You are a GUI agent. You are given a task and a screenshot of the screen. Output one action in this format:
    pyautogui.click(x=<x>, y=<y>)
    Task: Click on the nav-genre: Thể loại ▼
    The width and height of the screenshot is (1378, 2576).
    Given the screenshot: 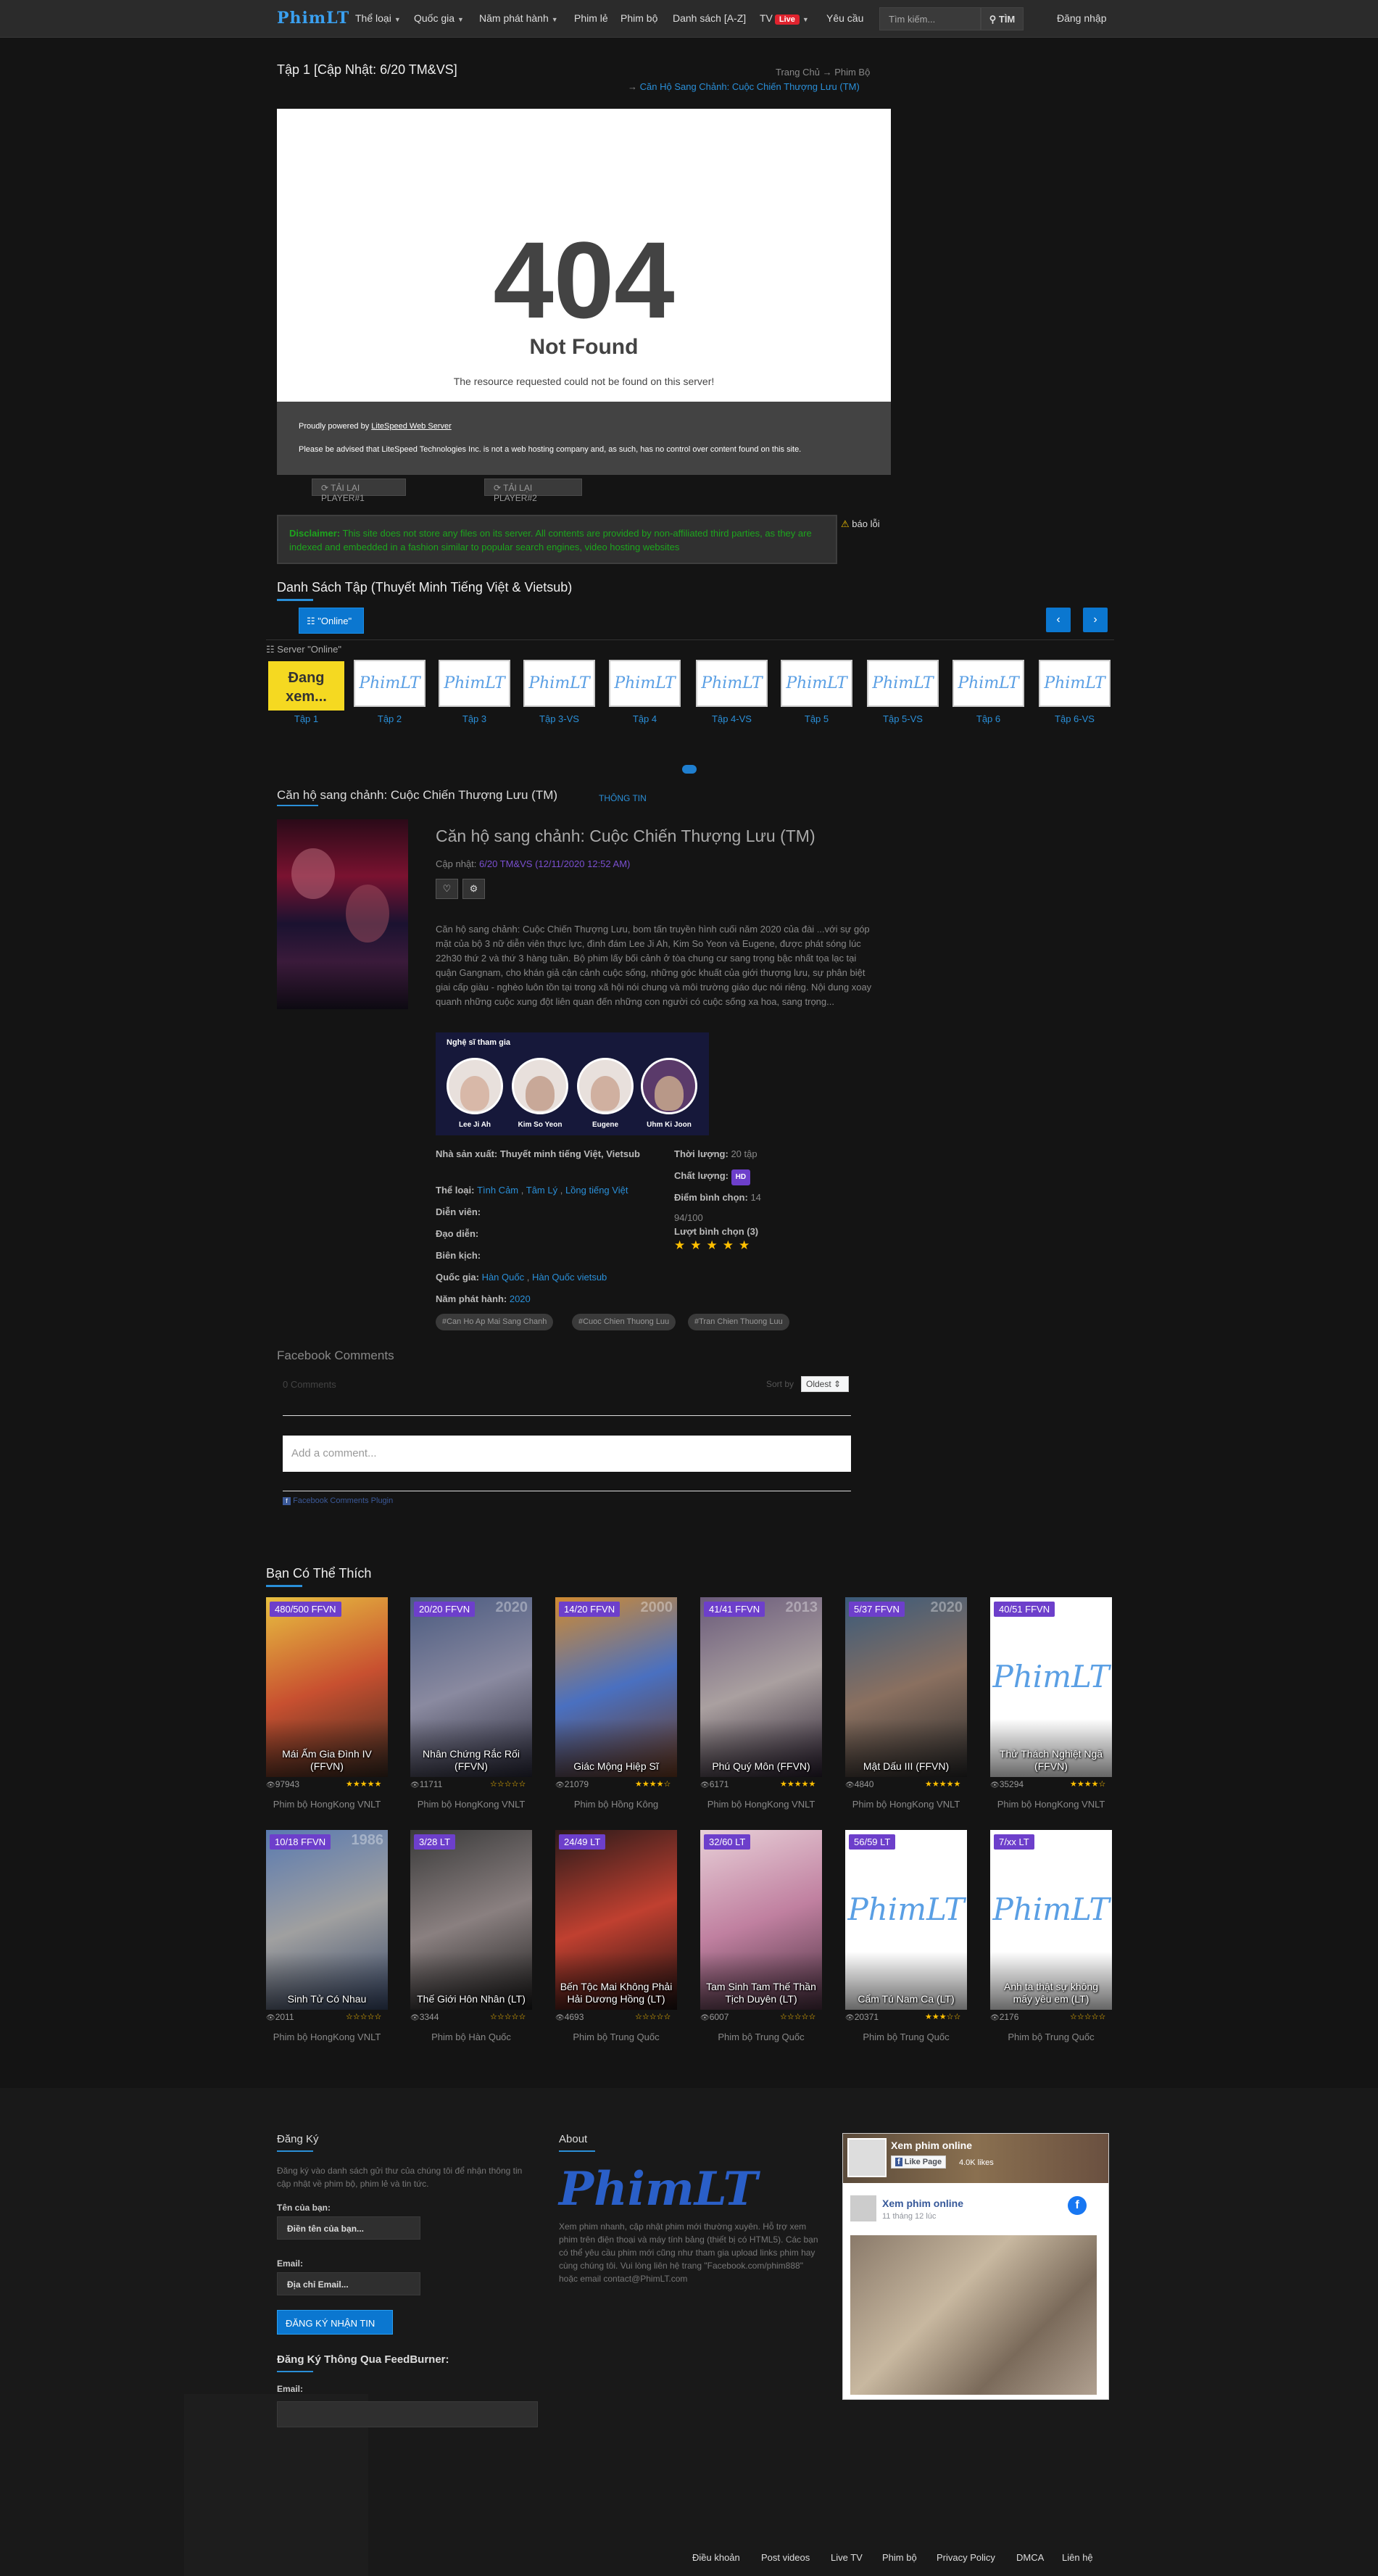 What is the action you would take?
    pyautogui.click(x=378, y=18)
    